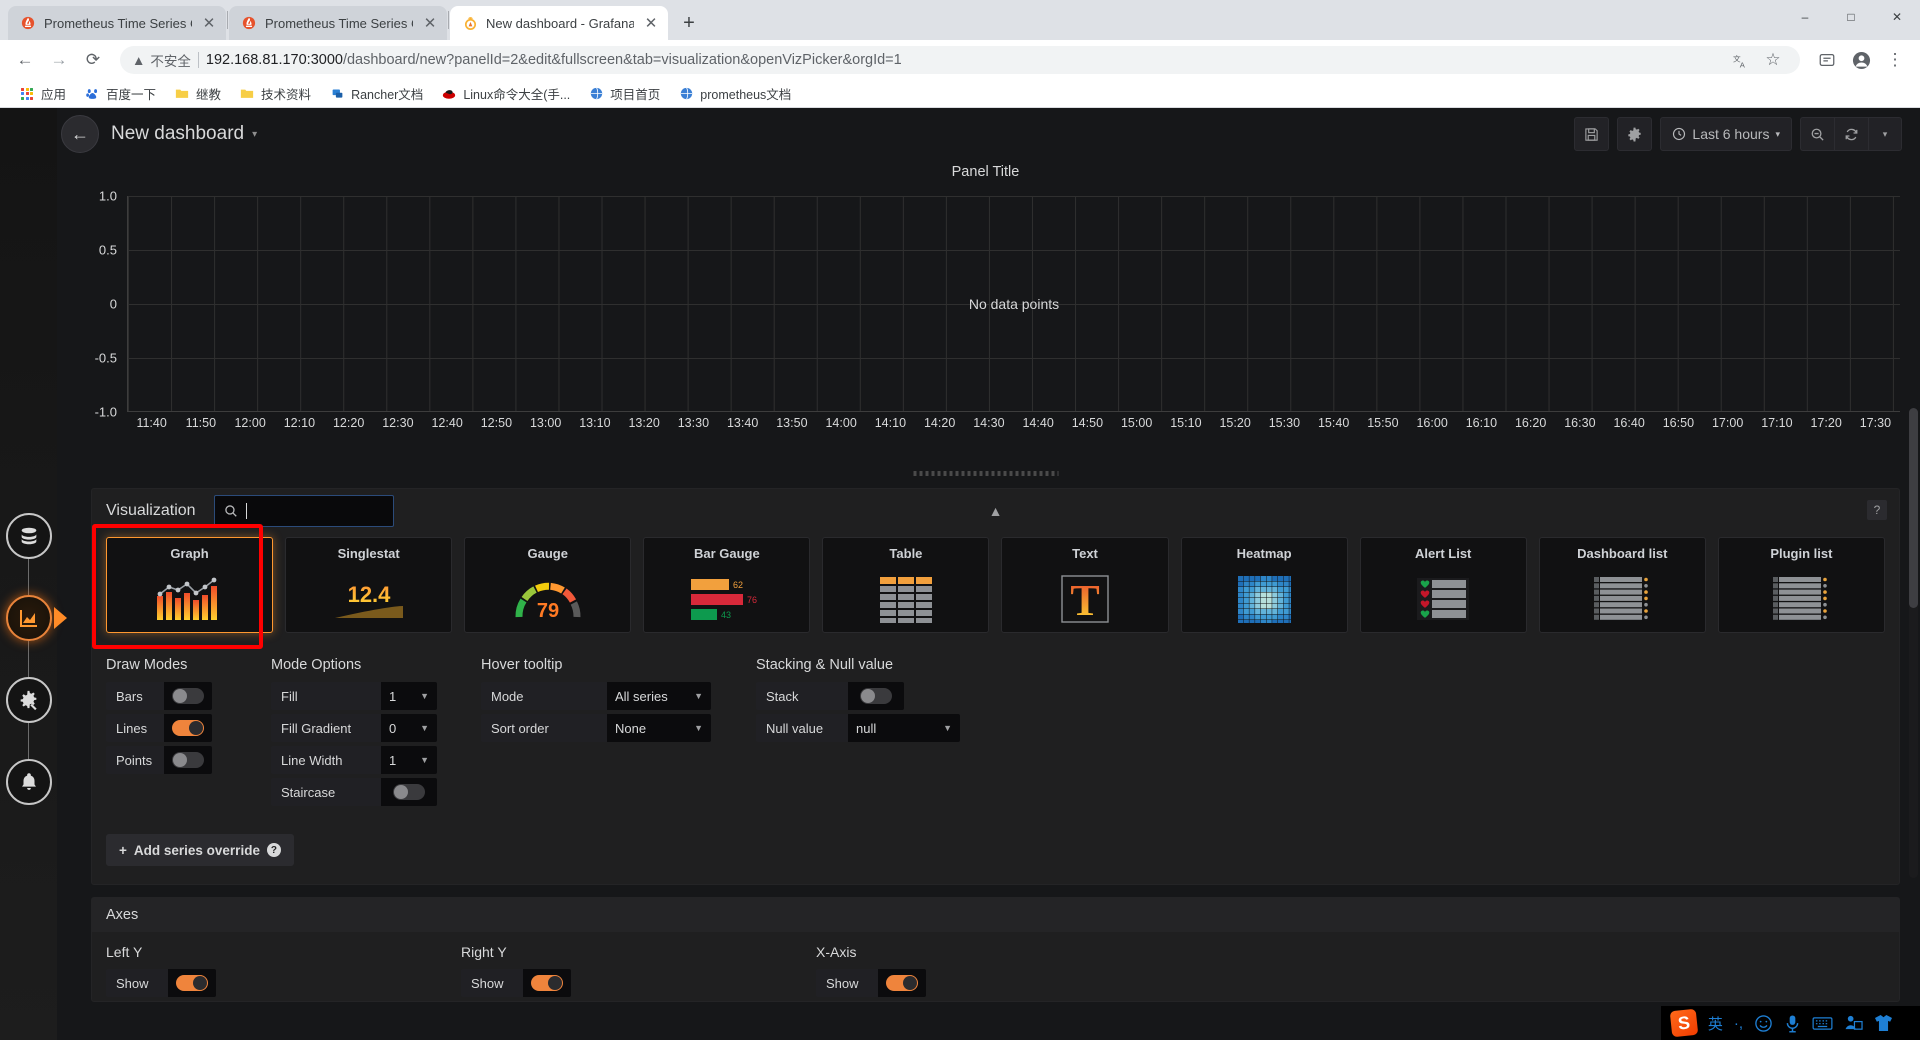 Image resolution: width=1920 pixels, height=1040 pixels. What do you see at coordinates (996, 511) in the screenshot?
I see `chevron-up-icon: ▲` at bounding box center [996, 511].